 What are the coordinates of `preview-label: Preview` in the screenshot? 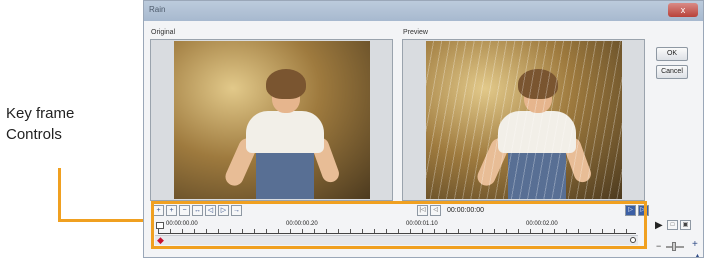 It's located at (415, 32).